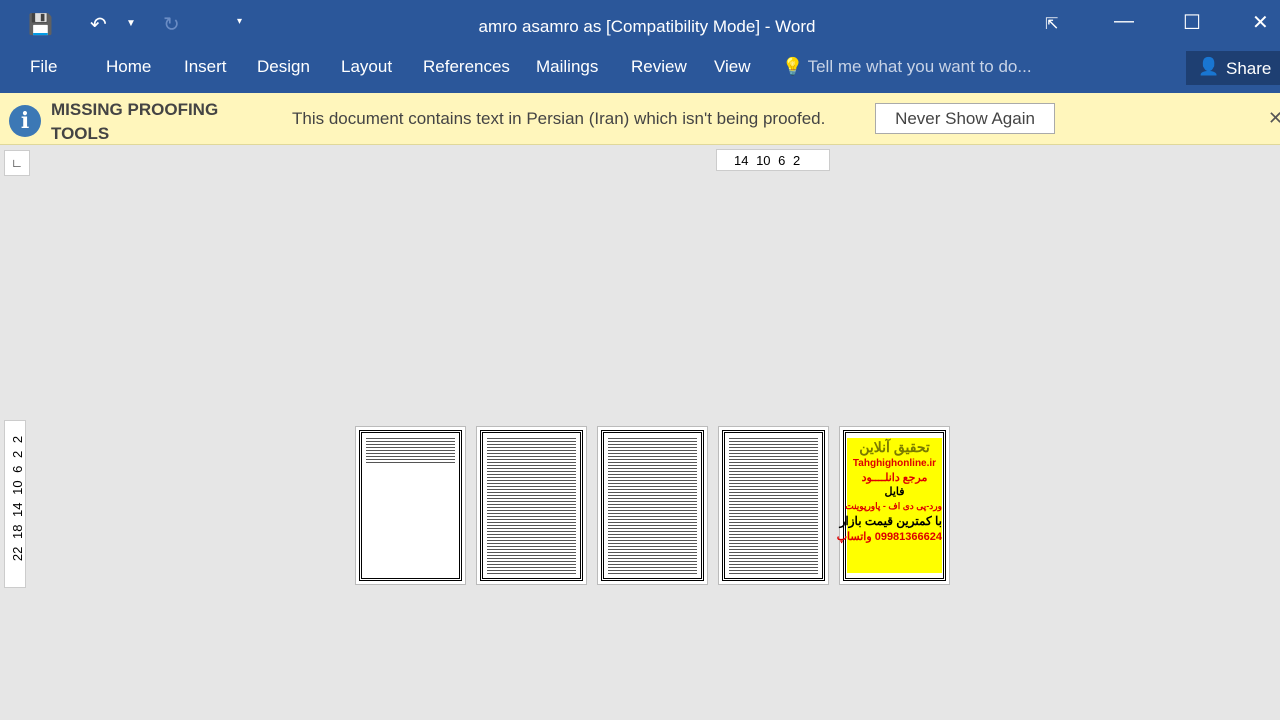  Describe the element at coordinates (894, 447) in the screenshot. I see `ad-title: تحقیق آنلاین` at that location.